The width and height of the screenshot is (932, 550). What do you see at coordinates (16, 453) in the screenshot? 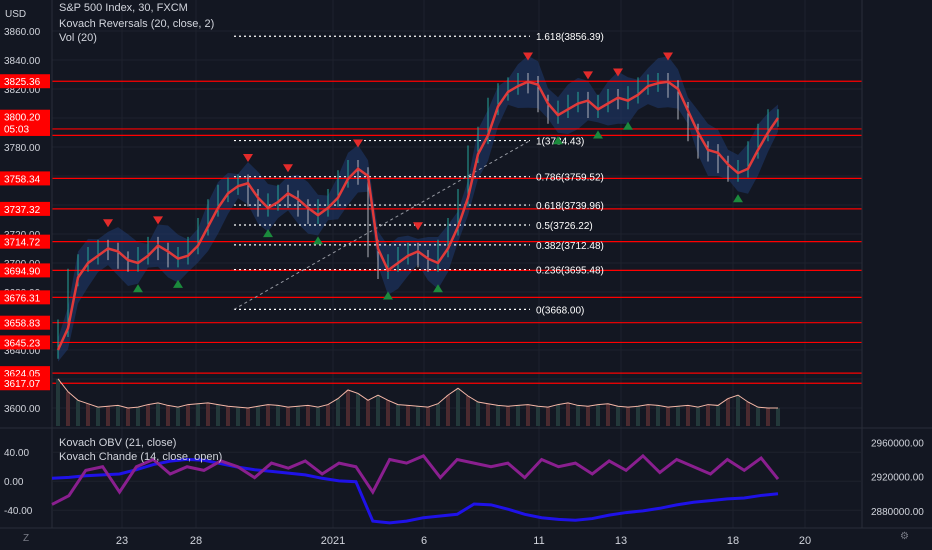
I see `left-tick-label: 40.00` at bounding box center [16, 453].